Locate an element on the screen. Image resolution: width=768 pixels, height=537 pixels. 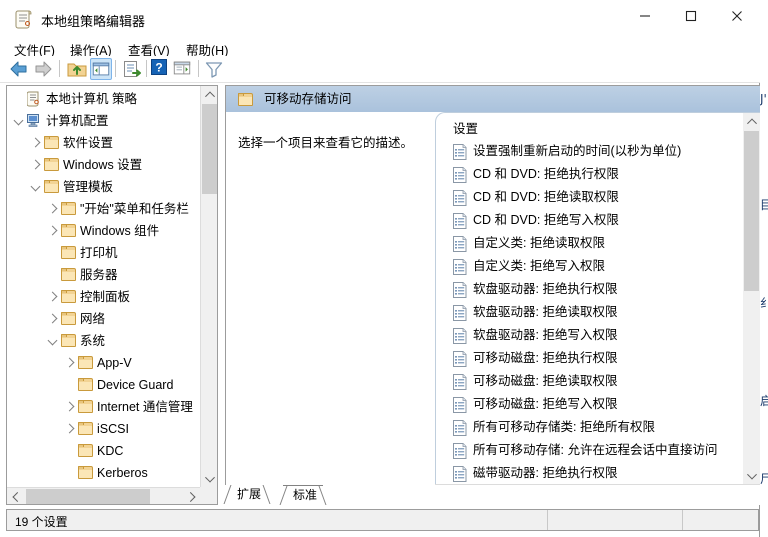
settings-list-item: 软盘驱动器: 拒绝读取权限 is located at coordinates (589, 312).